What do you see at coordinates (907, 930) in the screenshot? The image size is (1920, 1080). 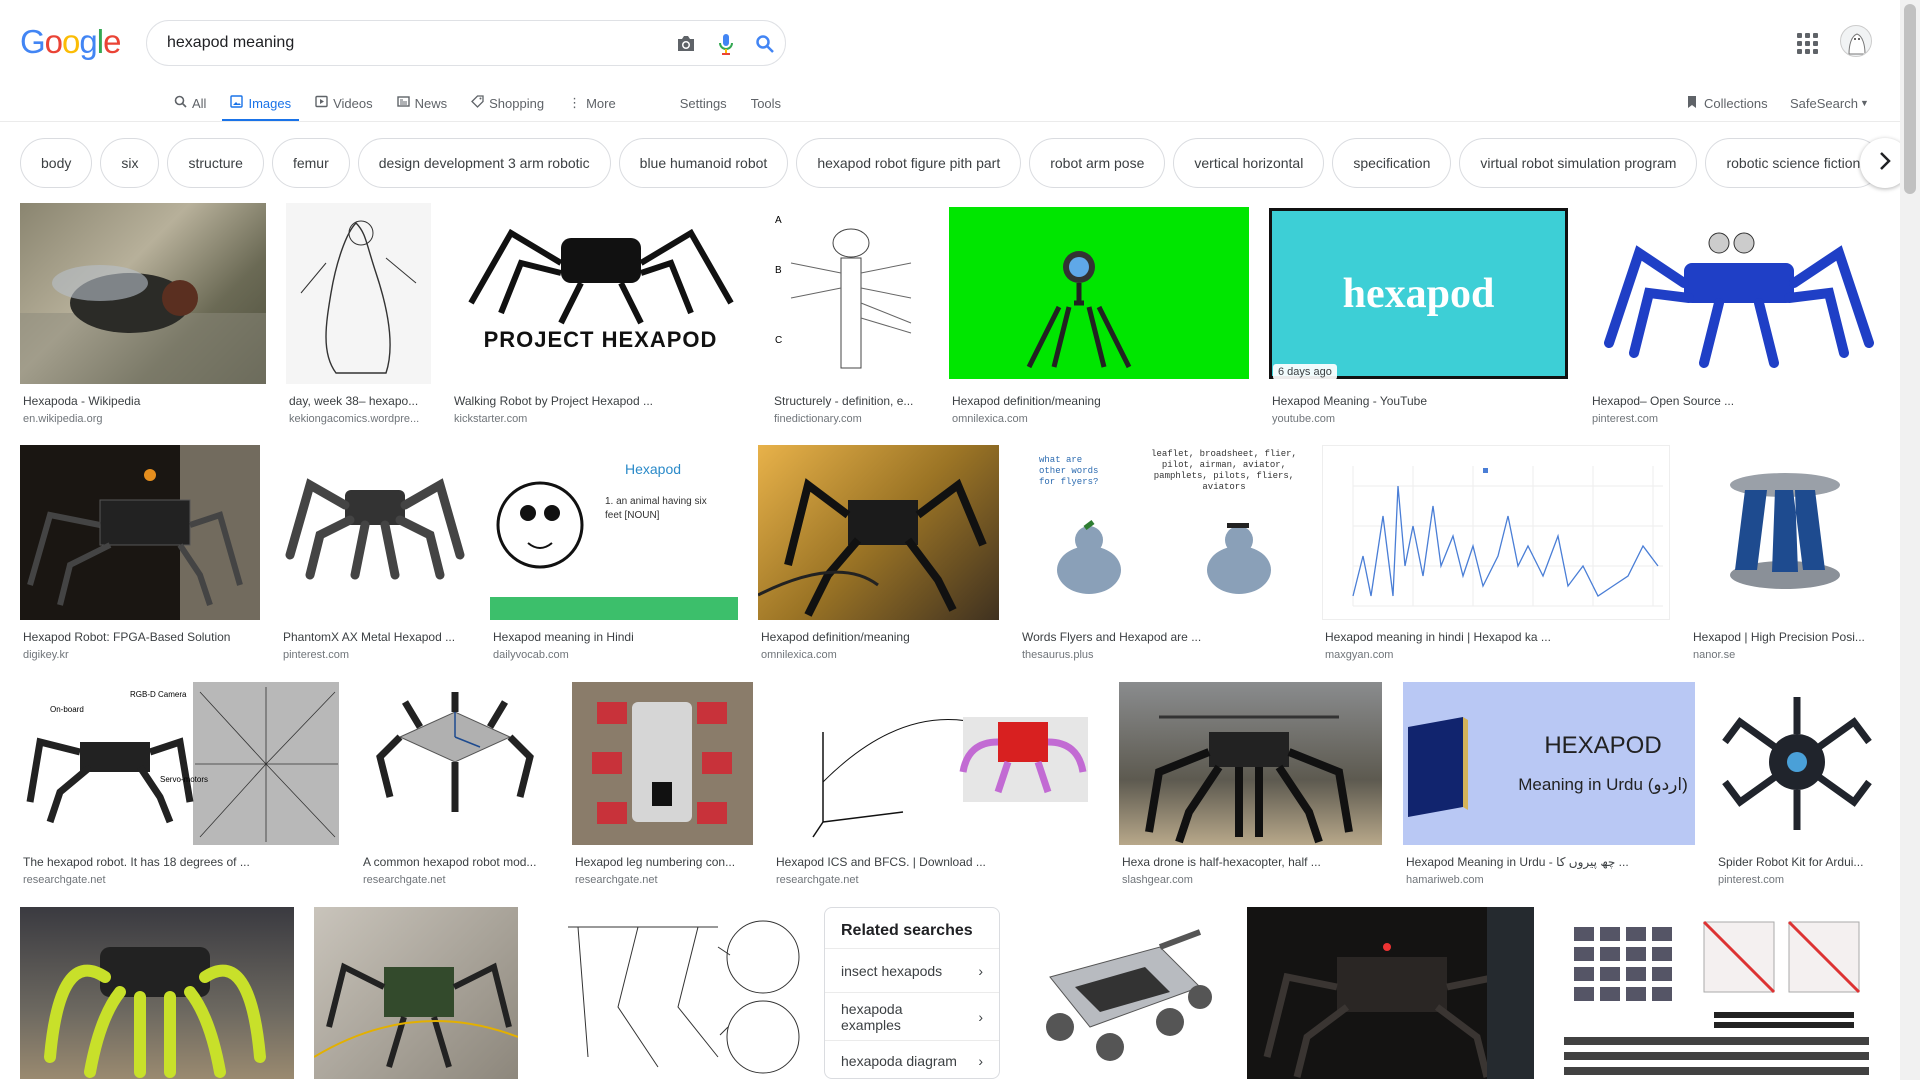 I see `related-searches-title: Related searches` at bounding box center [907, 930].